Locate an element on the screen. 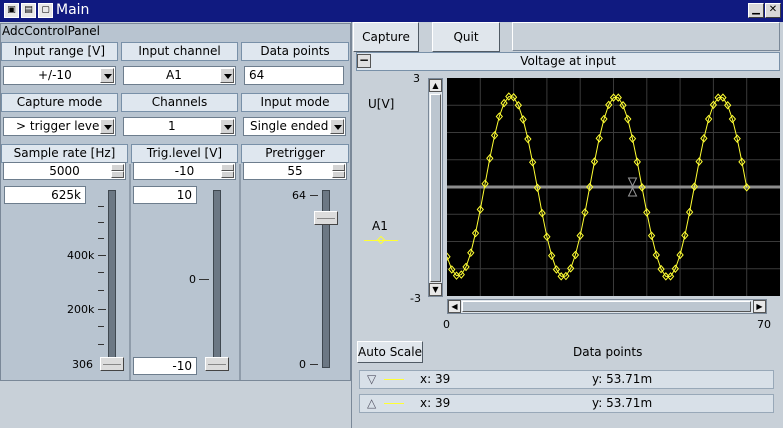 The image size is (783, 428). cursor-down-triangle-icon: ▽ is located at coordinates (372, 379).